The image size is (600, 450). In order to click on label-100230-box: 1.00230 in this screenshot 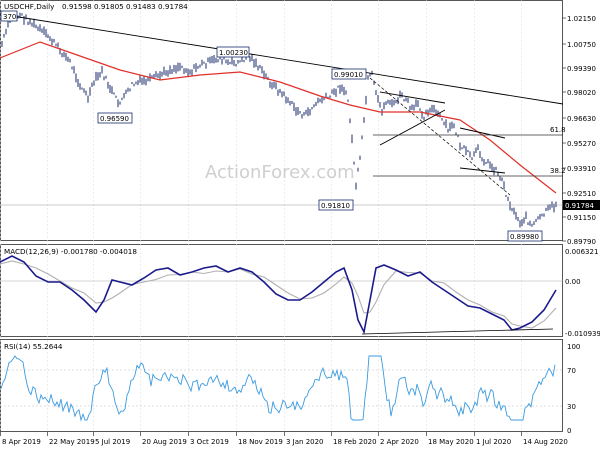, I will do `click(233, 52)`.